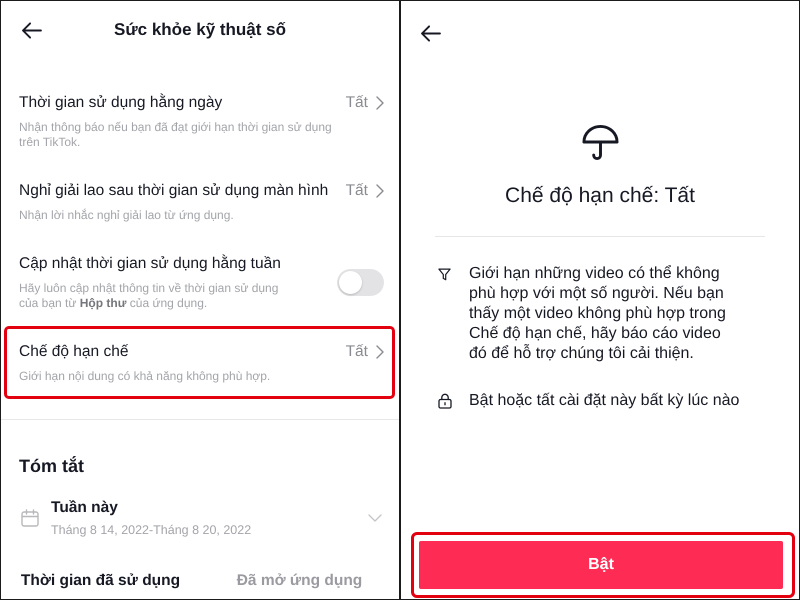  I want to click on setting-description: Nhận thông báo nếu bạn đã đạt giới hạn thời gian sử dụng trên TikTok., so click(176, 135).